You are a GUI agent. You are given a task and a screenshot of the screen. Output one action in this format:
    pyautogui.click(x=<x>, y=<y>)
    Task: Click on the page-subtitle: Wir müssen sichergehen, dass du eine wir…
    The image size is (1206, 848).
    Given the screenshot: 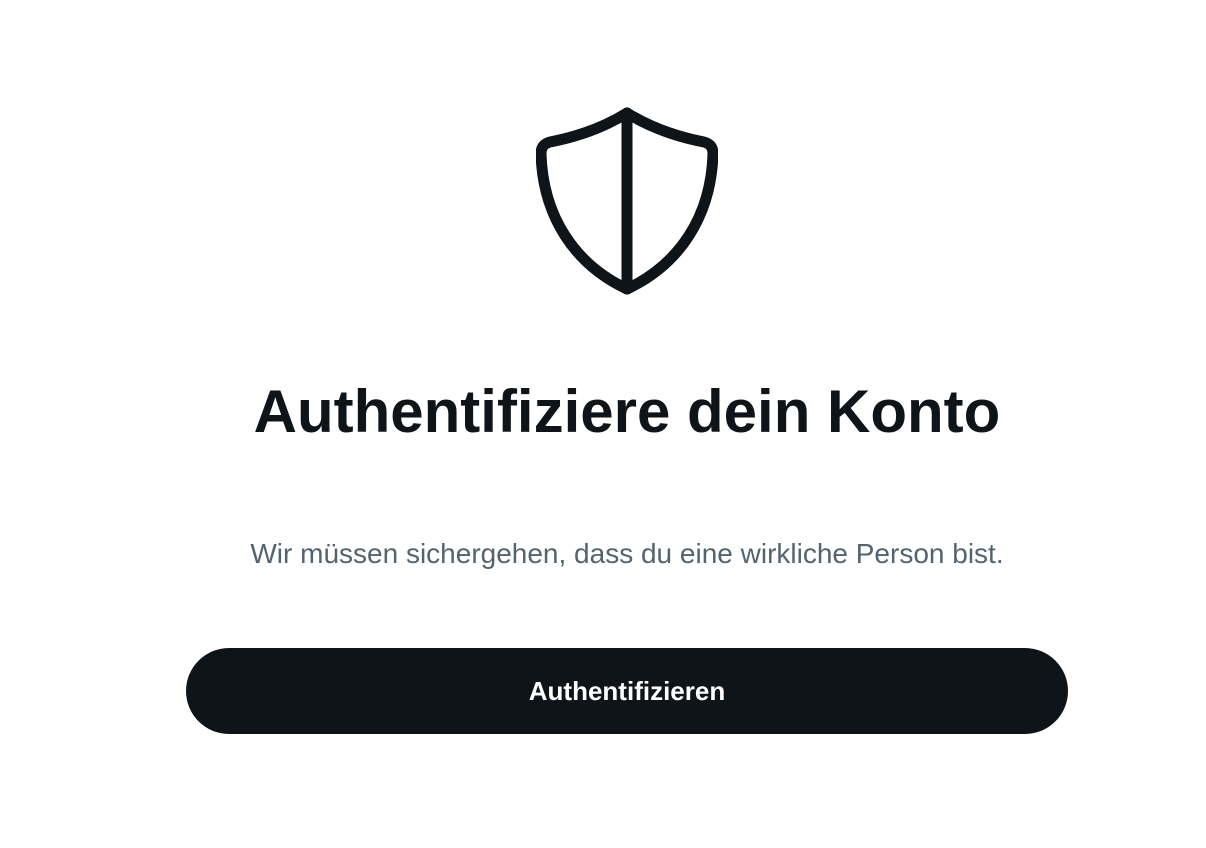 What is the action you would take?
    pyautogui.click(x=627, y=553)
    